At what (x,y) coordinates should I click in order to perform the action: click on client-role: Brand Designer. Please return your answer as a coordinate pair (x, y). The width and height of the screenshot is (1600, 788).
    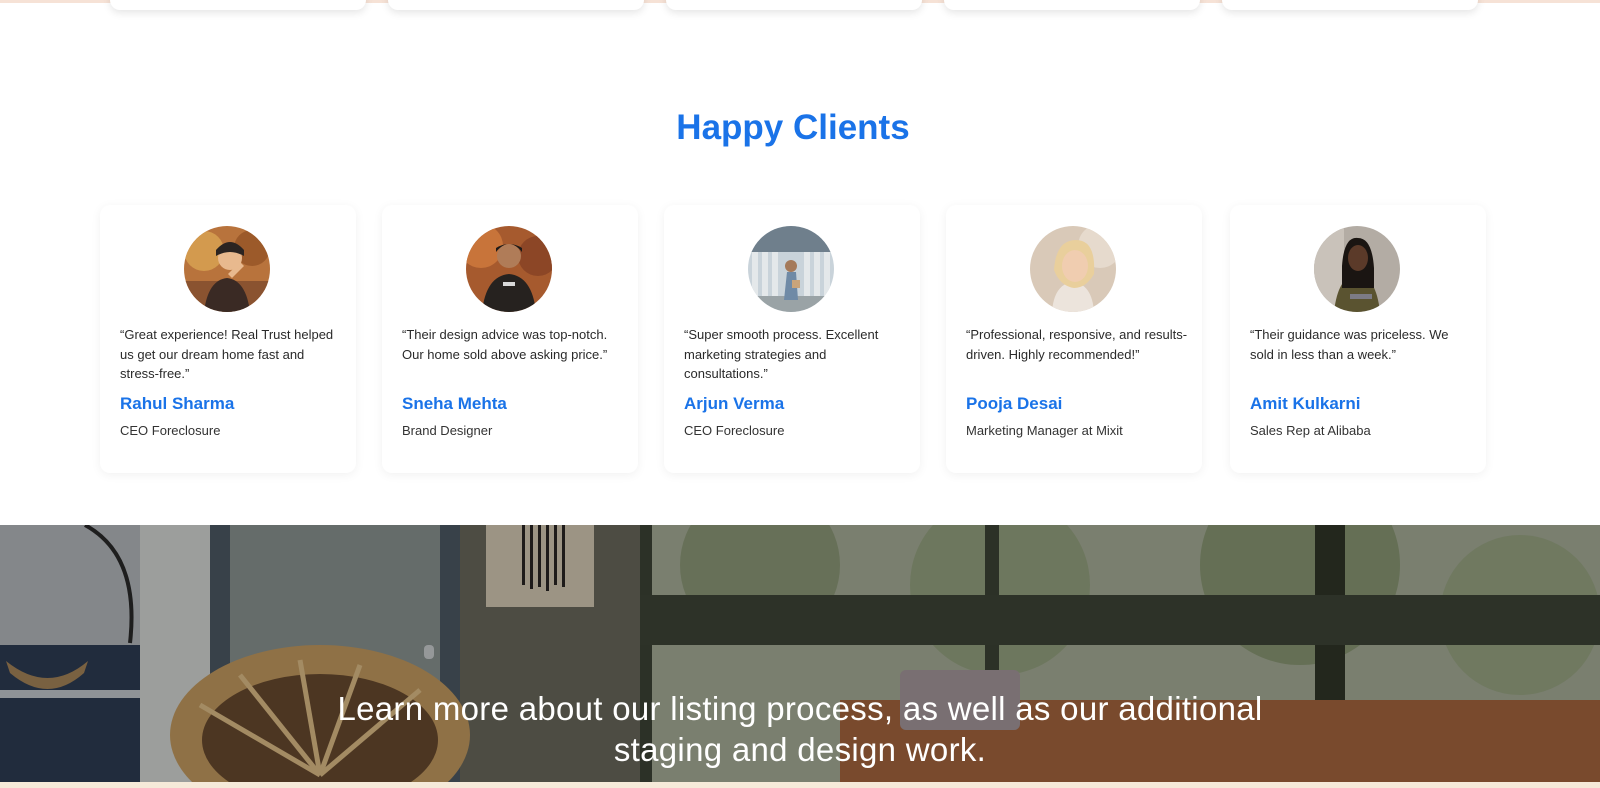
    Looking at the image, I should click on (447, 430).